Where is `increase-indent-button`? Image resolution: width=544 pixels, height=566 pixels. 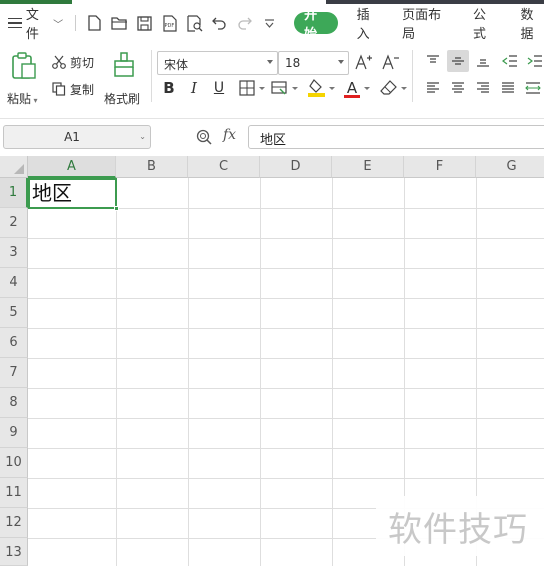
increase-indent-button is located at coordinates (534, 61).